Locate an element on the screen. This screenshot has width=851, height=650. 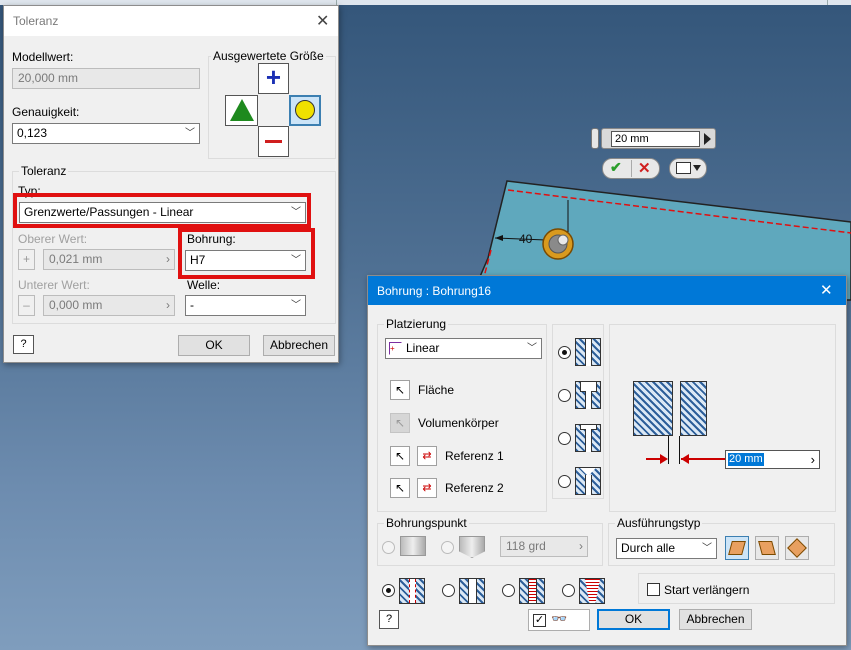
bohrung-highlight is located at coordinates (246, 253).